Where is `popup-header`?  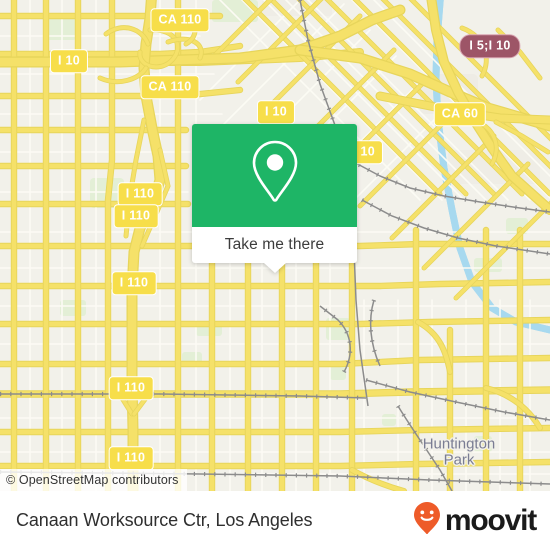 popup-header is located at coordinates (274, 175).